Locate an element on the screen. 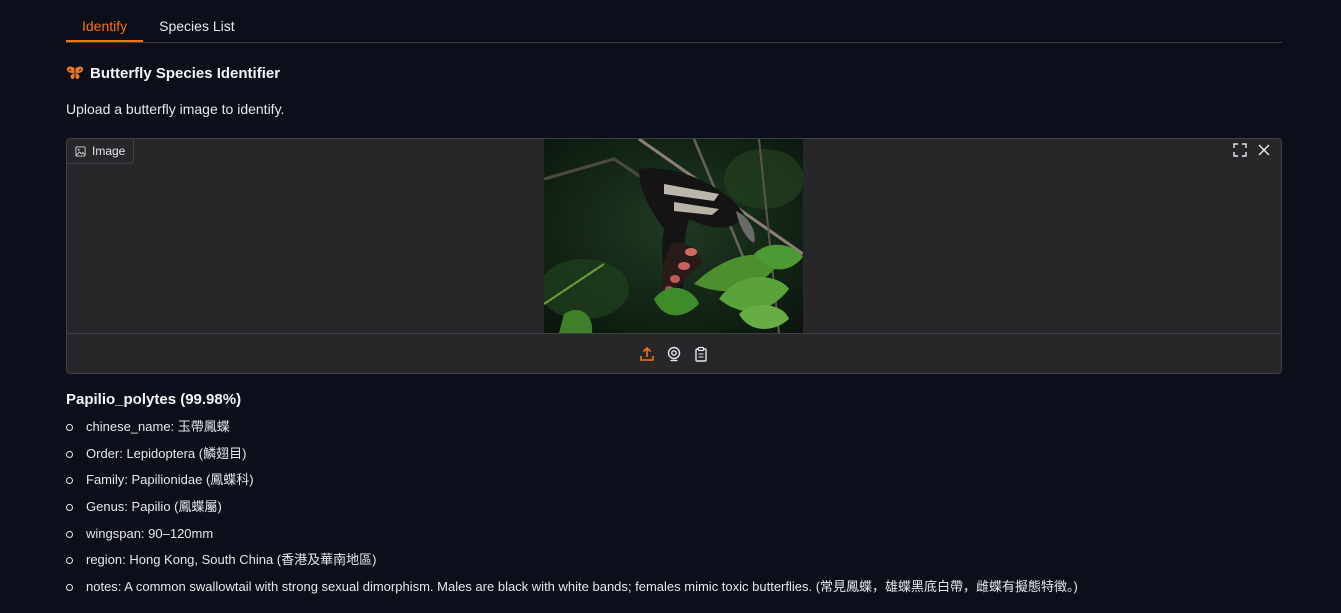  tab-species-list: Species List is located at coordinates (196, 26).